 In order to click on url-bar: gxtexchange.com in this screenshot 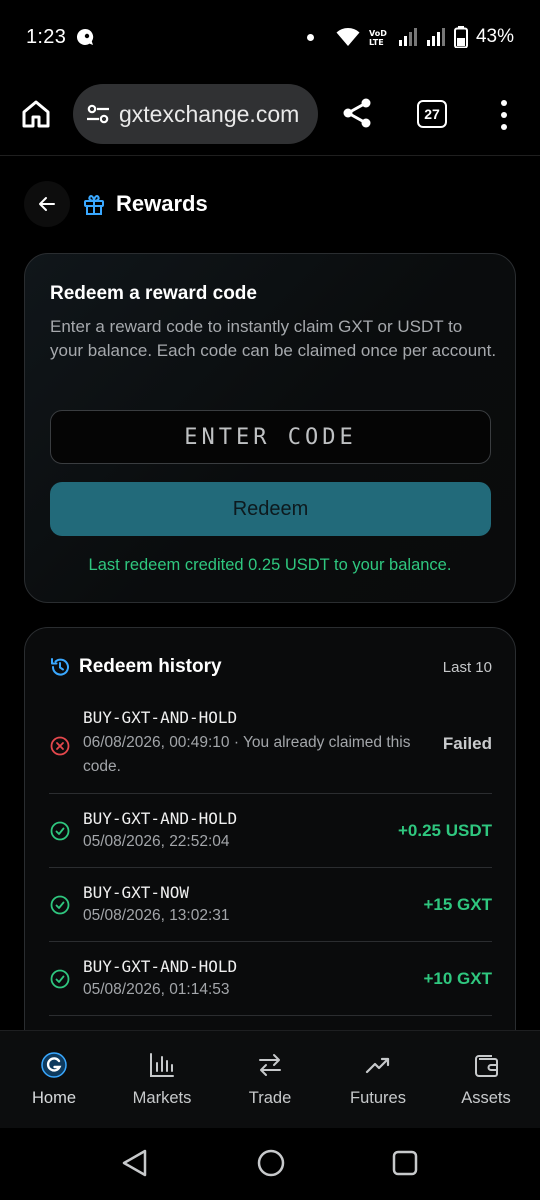, I will do `click(195, 114)`.